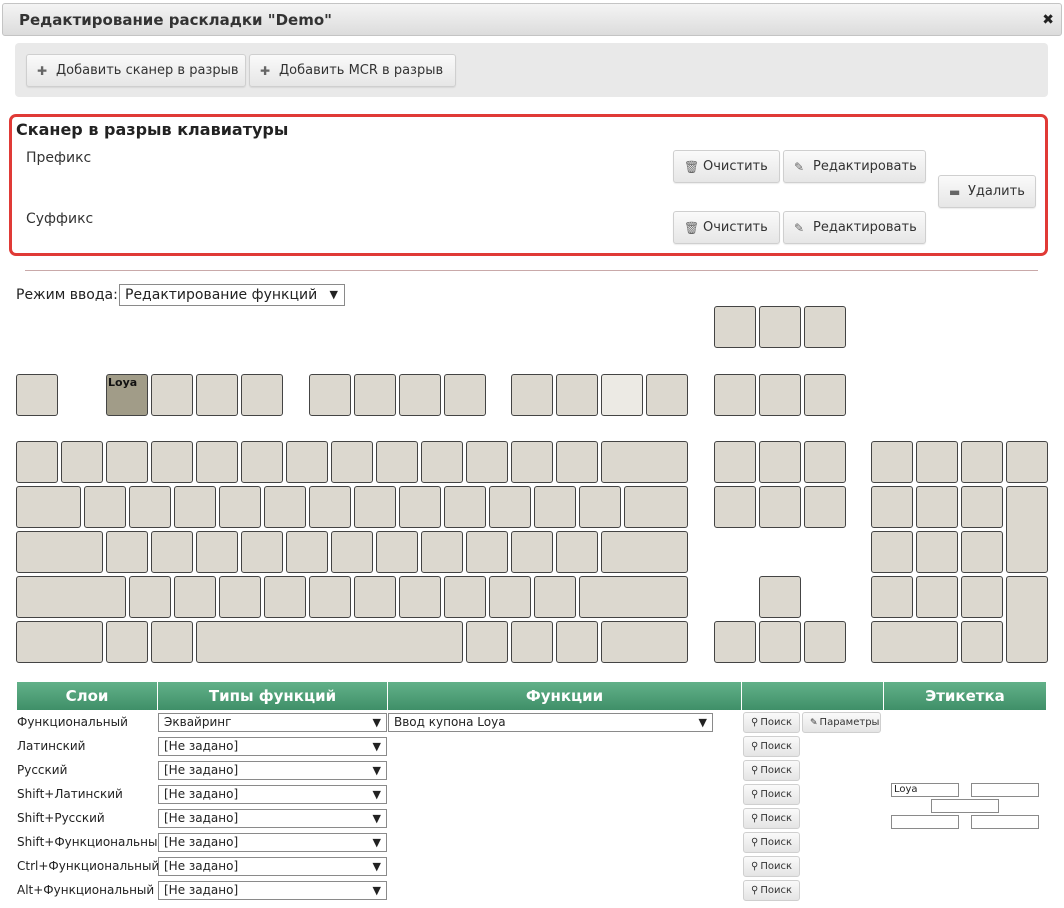  Describe the element at coordinates (550, 722) in the screenshot. I see `function-select: Ввод купона Loya ▼` at that location.